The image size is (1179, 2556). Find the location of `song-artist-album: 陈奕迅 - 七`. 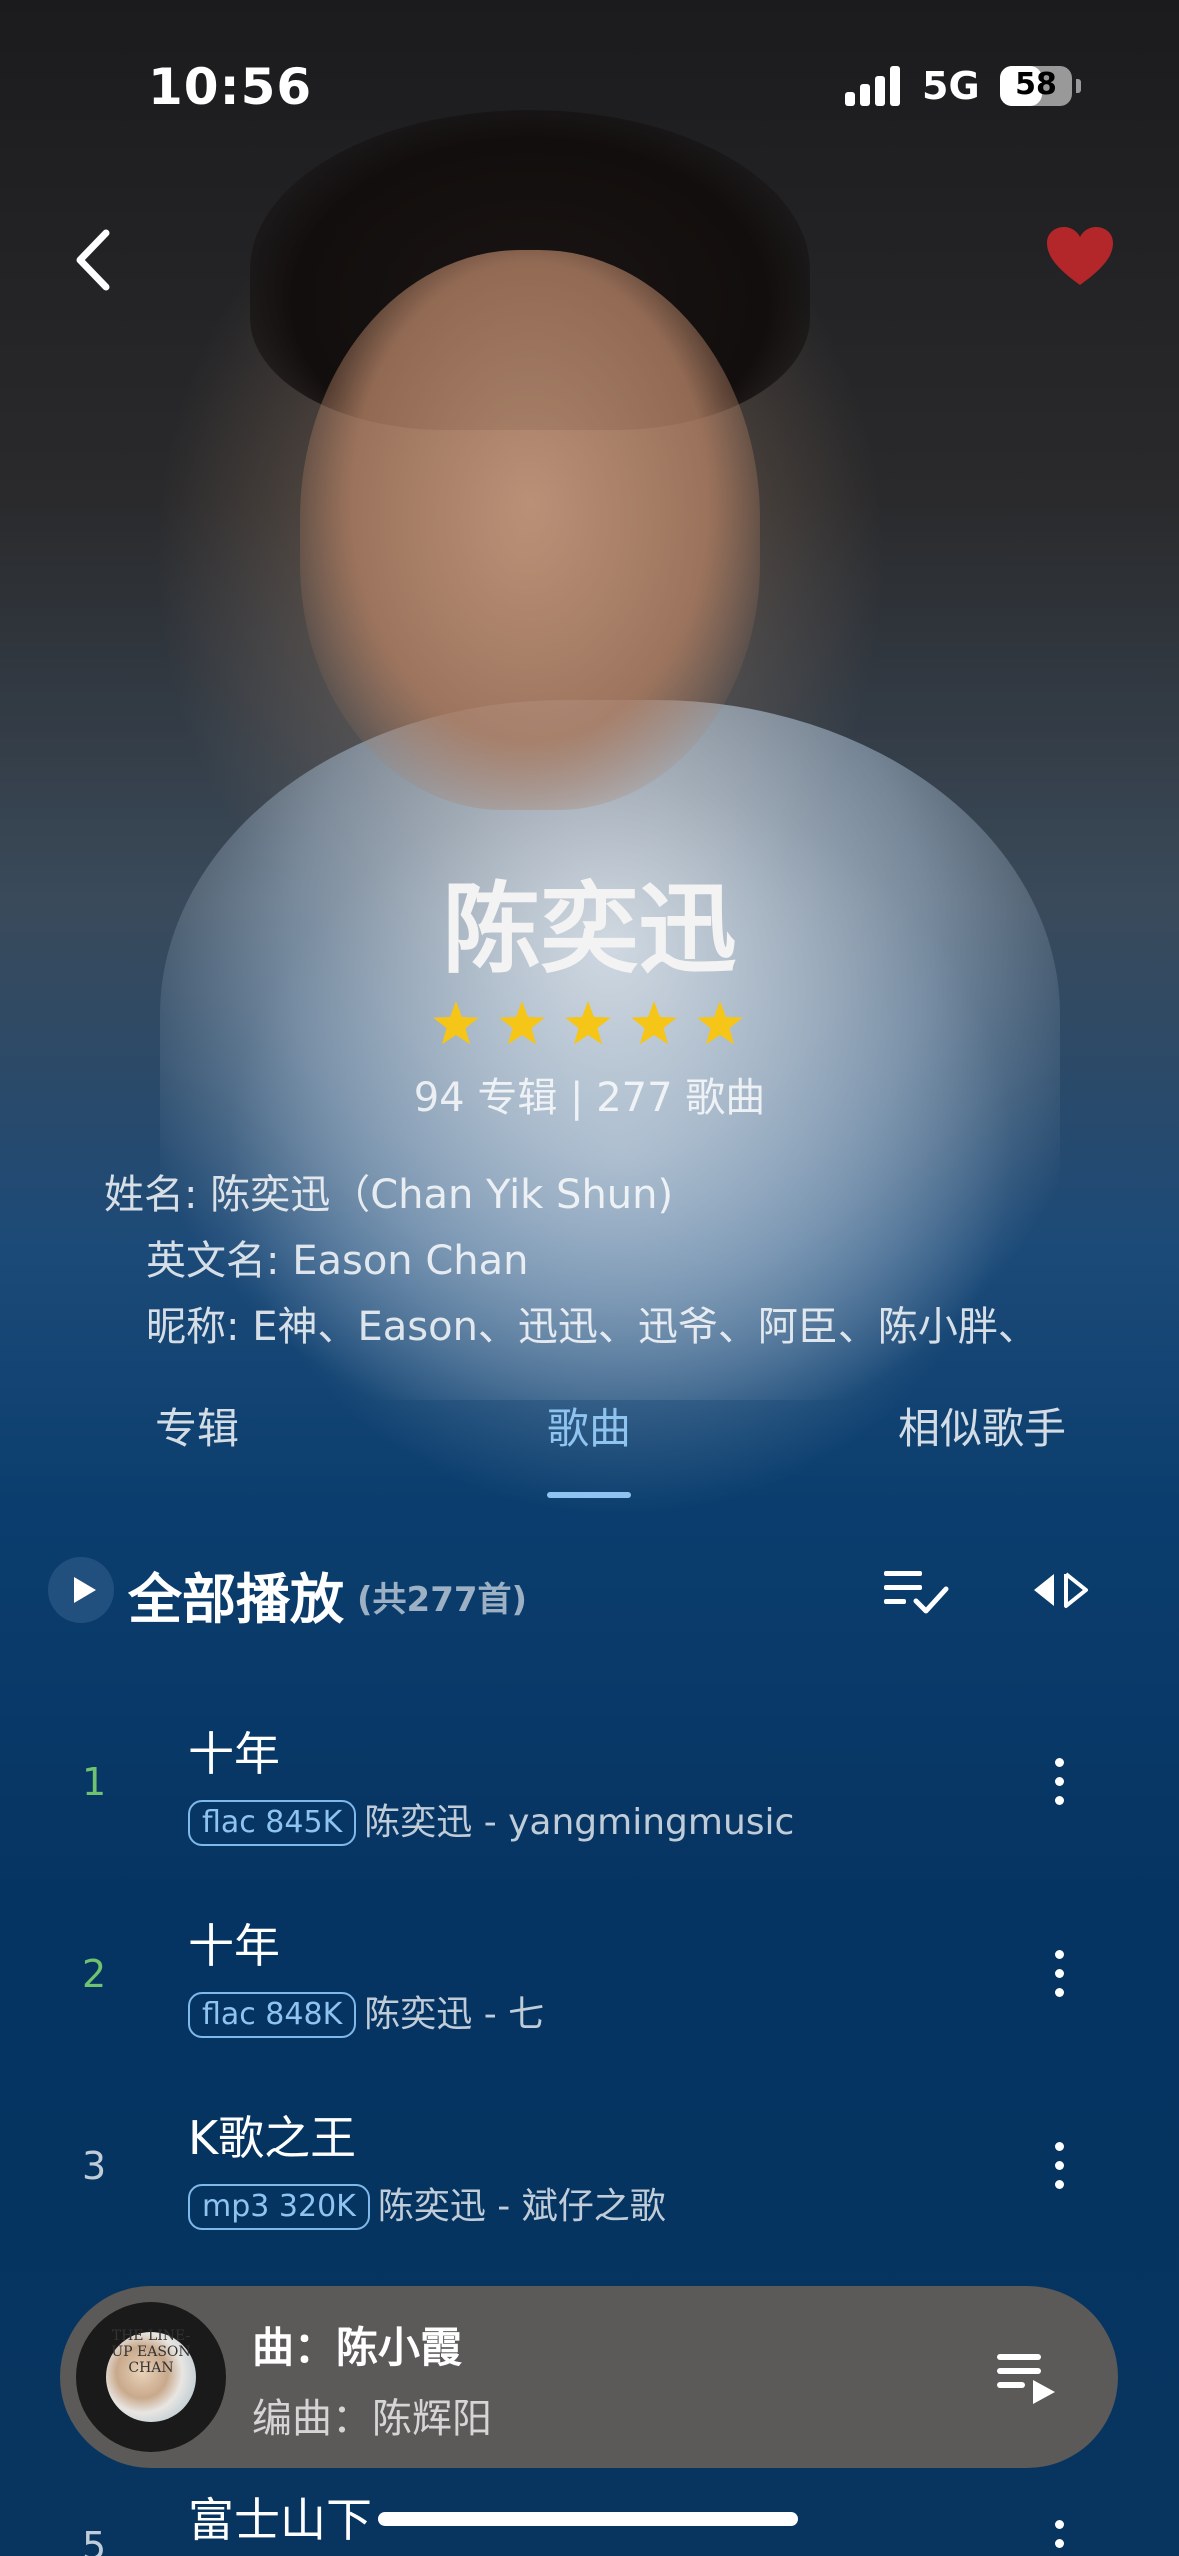

song-artist-album: 陈奕迅 - 七 is located at coordinates (454, 2014).